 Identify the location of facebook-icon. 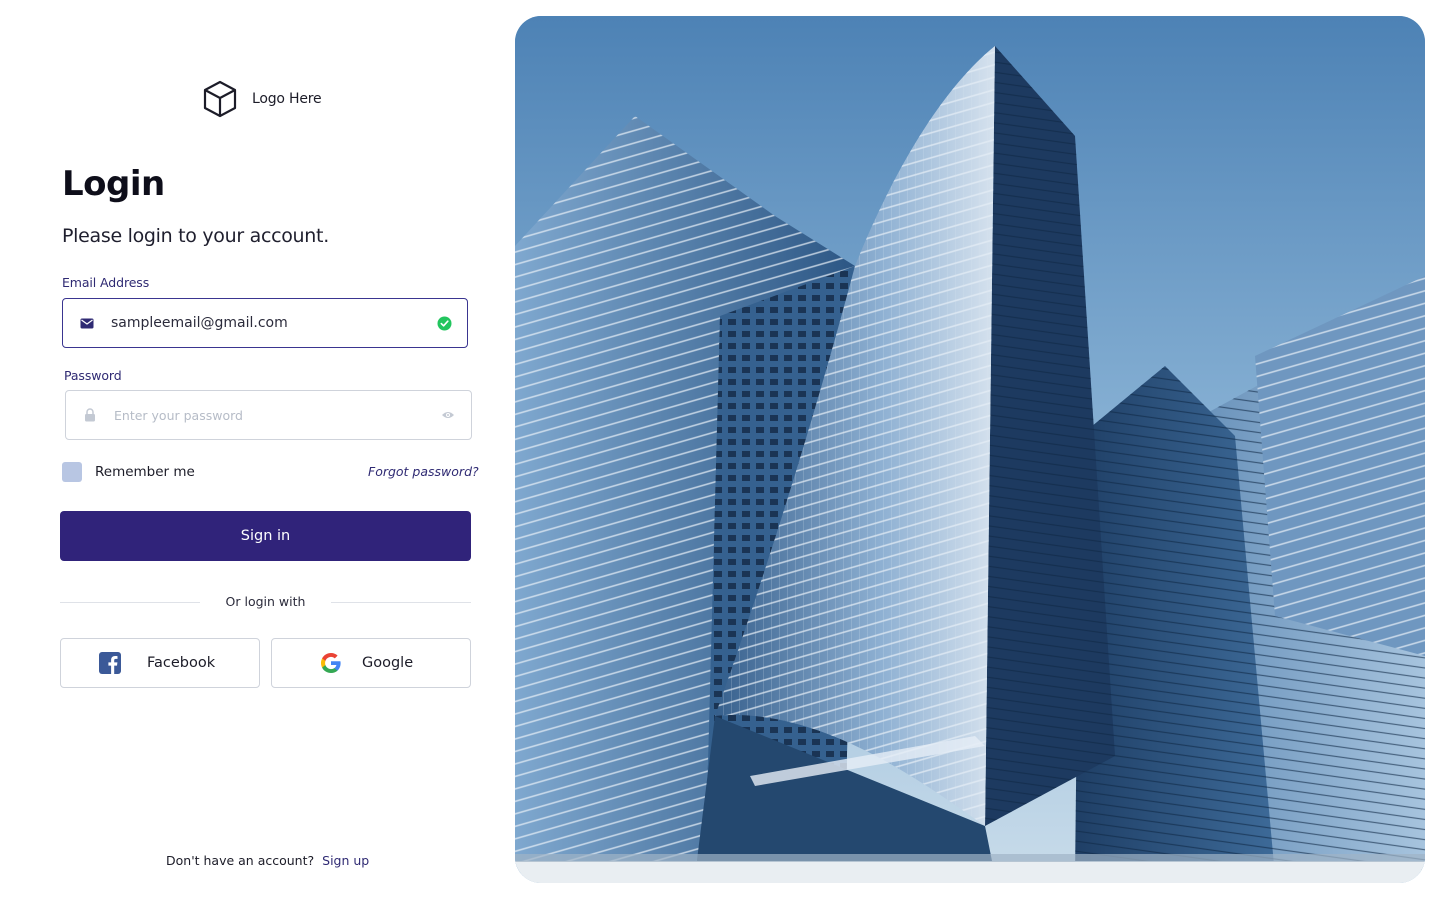
(110, 663).